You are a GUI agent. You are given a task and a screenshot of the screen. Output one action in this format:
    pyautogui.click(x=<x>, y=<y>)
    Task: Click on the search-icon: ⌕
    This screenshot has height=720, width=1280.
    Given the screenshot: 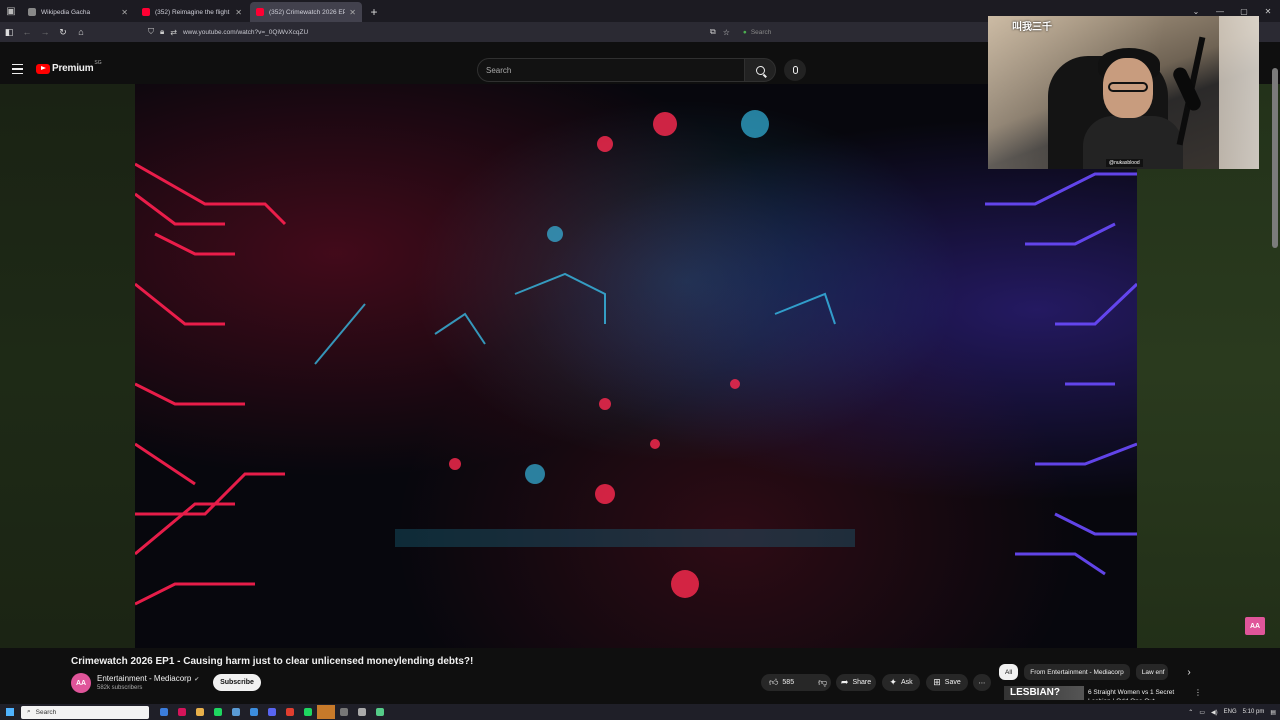 What is the action you would take?
    pyautogui.click(x=29, y=711)
    